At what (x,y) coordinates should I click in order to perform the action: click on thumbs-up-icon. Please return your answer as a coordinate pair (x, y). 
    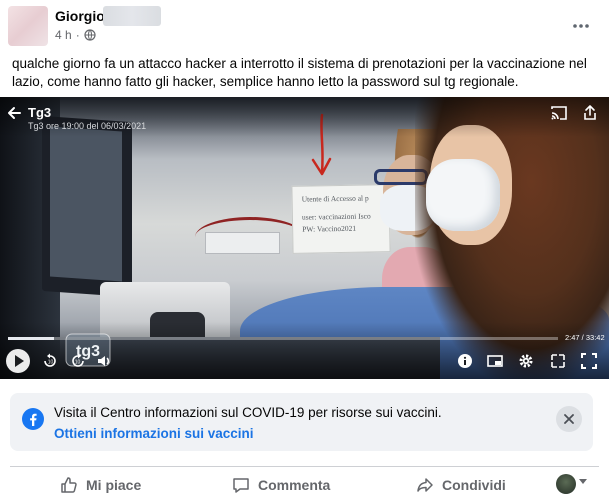
    Looking at the image, I should click on (69, 485).